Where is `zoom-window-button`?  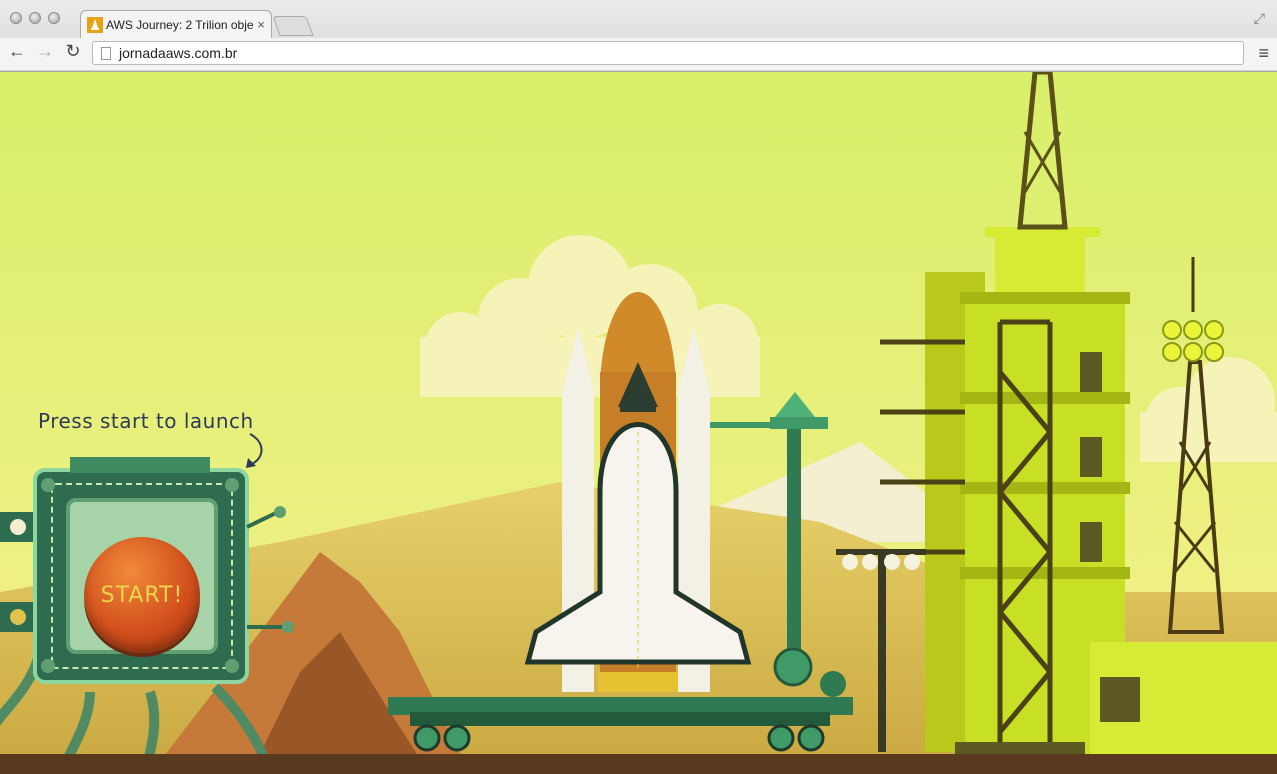
zoom-window-button is located at coordinates (54, 18).